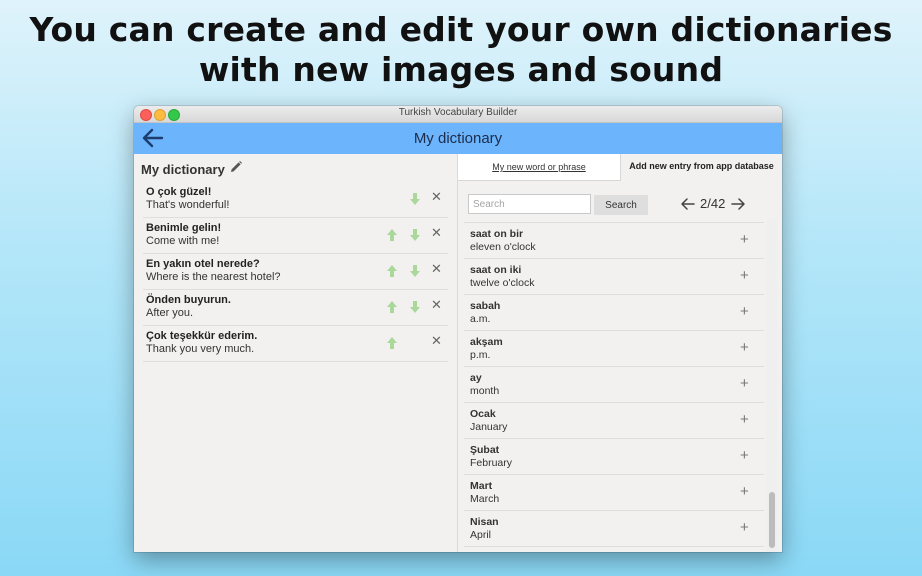  What do you see at coordinates (614, 221) in the screenshot?
I see `list-item: hour` at bounding box center [614, 221].